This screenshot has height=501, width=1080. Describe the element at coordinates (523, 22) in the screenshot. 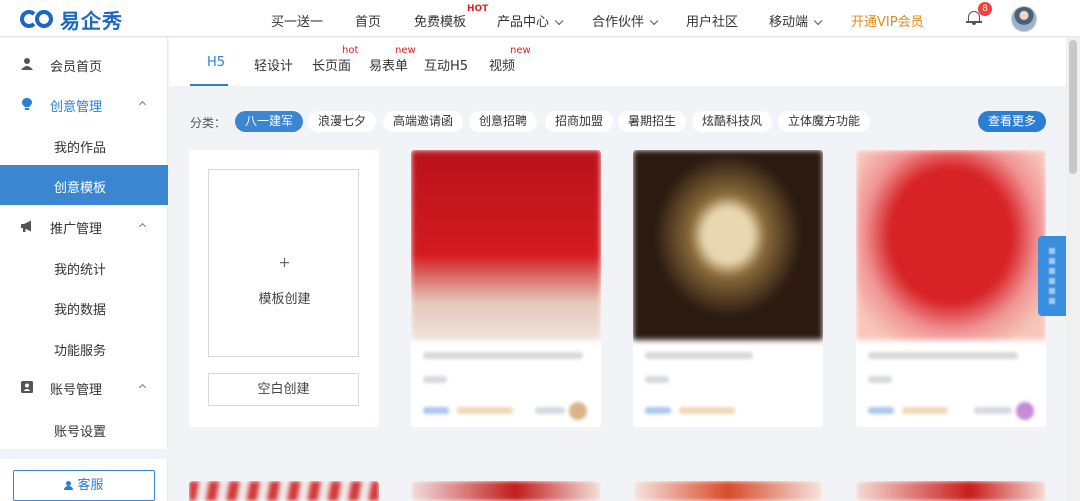

I see `nav-item-products-label: 产品中心` at that location.